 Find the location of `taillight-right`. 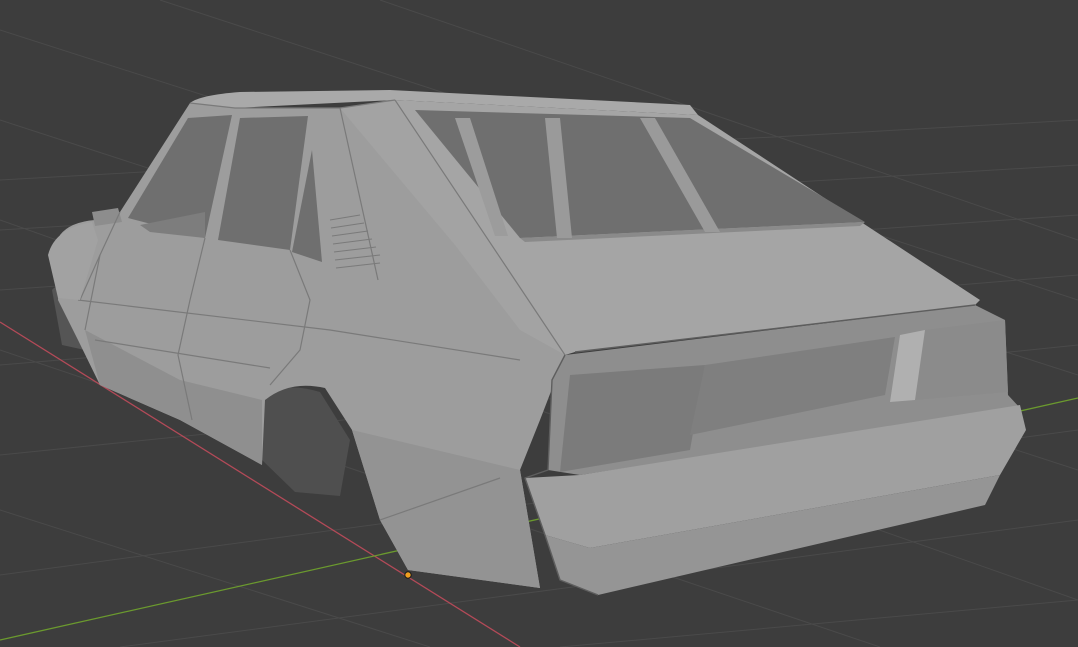

taillight-right is located at coordinates (961, 360).